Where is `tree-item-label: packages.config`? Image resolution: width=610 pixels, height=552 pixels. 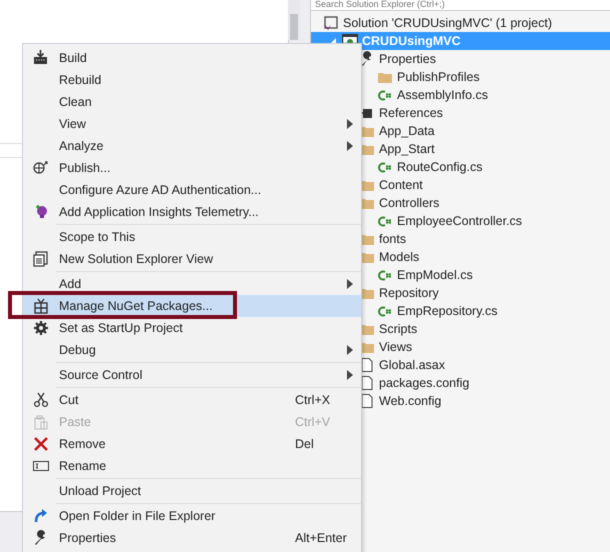 tree-item-label: packages.config is located at coordinates (424, 383).